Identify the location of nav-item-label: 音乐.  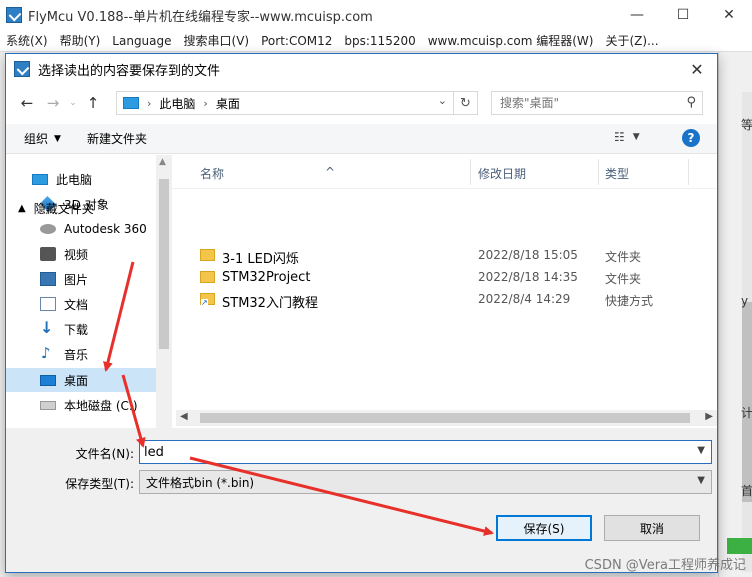
(76, 354).